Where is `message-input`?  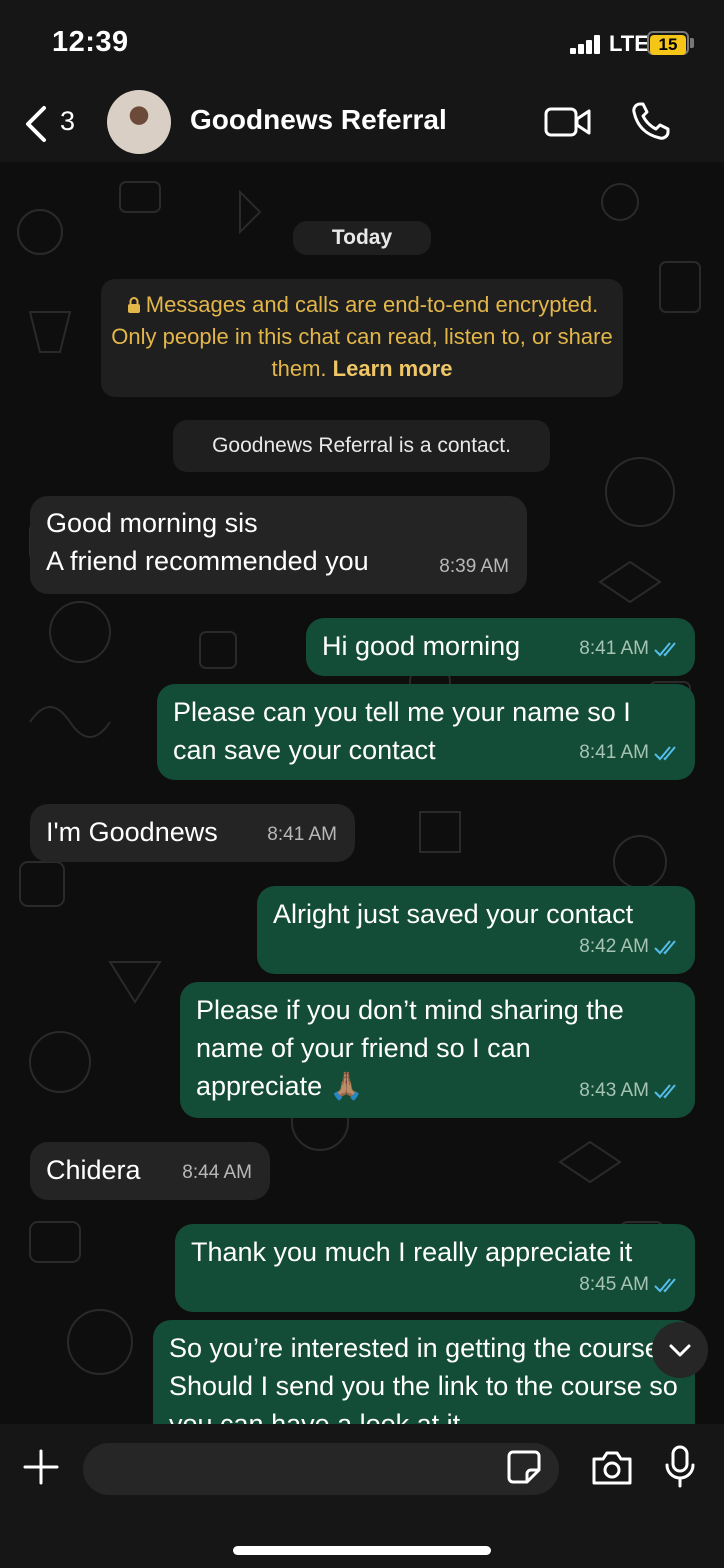 message-input is located at coordinates (321, 1469).